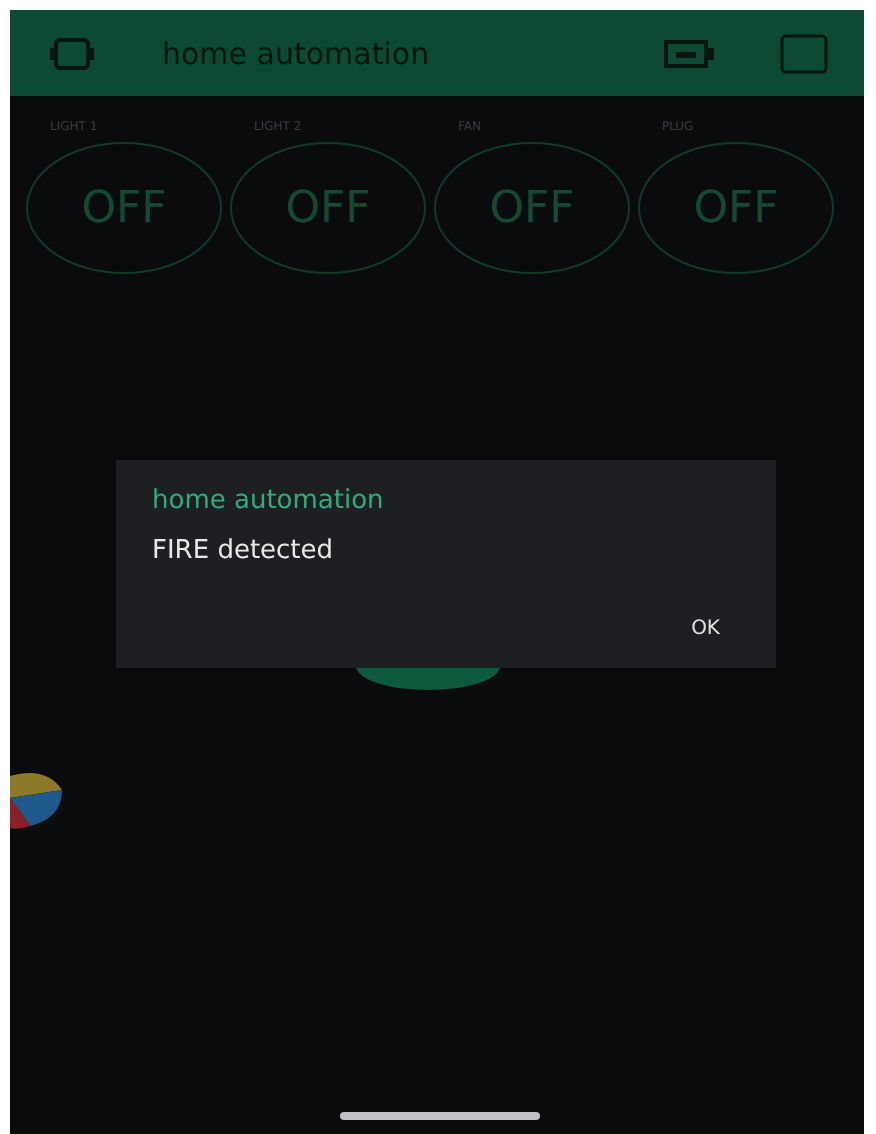 Image resolution: width=876 pixels, height=1134 pixels. What do you see at coordinates (269, 501) in the screenshot?
I see `dialog-title: home automation` at bounding box center [269, 501].